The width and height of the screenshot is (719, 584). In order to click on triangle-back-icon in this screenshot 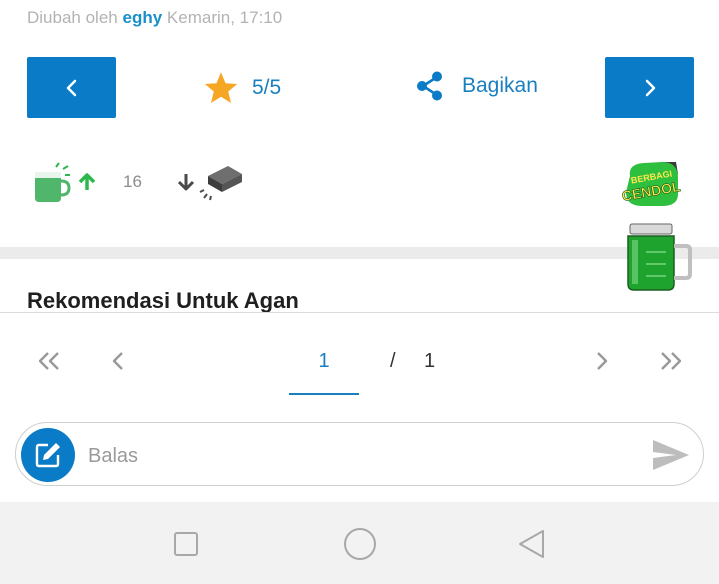, I will do `click(531, 544)`.